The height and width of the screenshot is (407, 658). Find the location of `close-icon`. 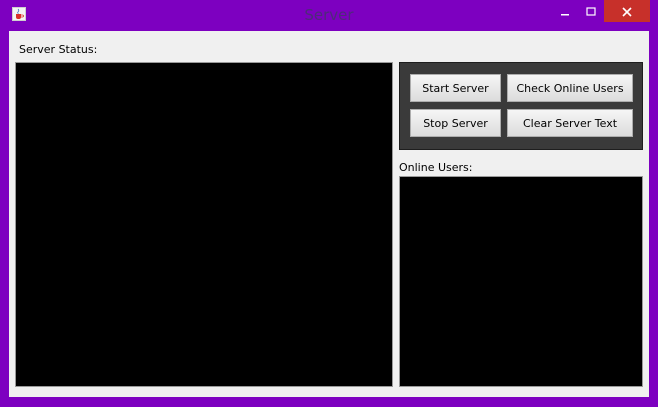

close-icon is located at coordinates (627, 11).